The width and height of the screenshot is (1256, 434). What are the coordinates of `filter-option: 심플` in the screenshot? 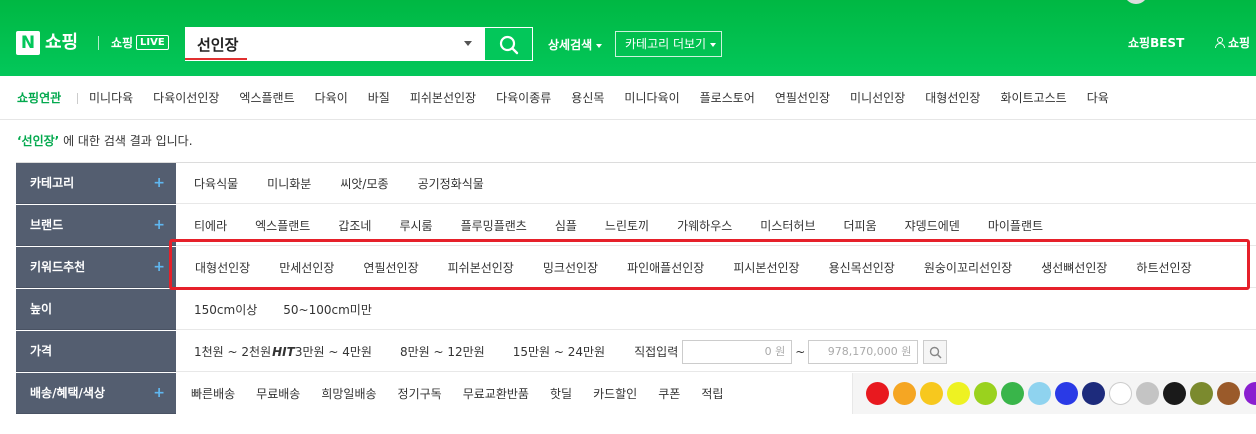 It's located at (566, 226).